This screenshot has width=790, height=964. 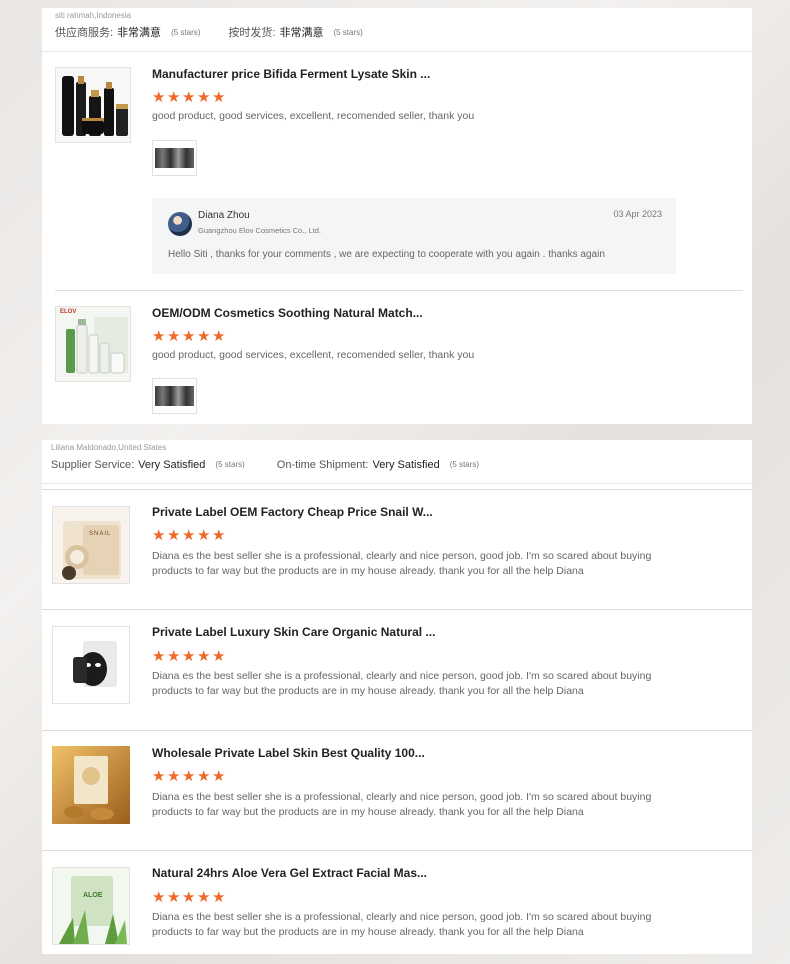 I want to click on black-gold-skincare-set-icon, so click(x=93, y=105).